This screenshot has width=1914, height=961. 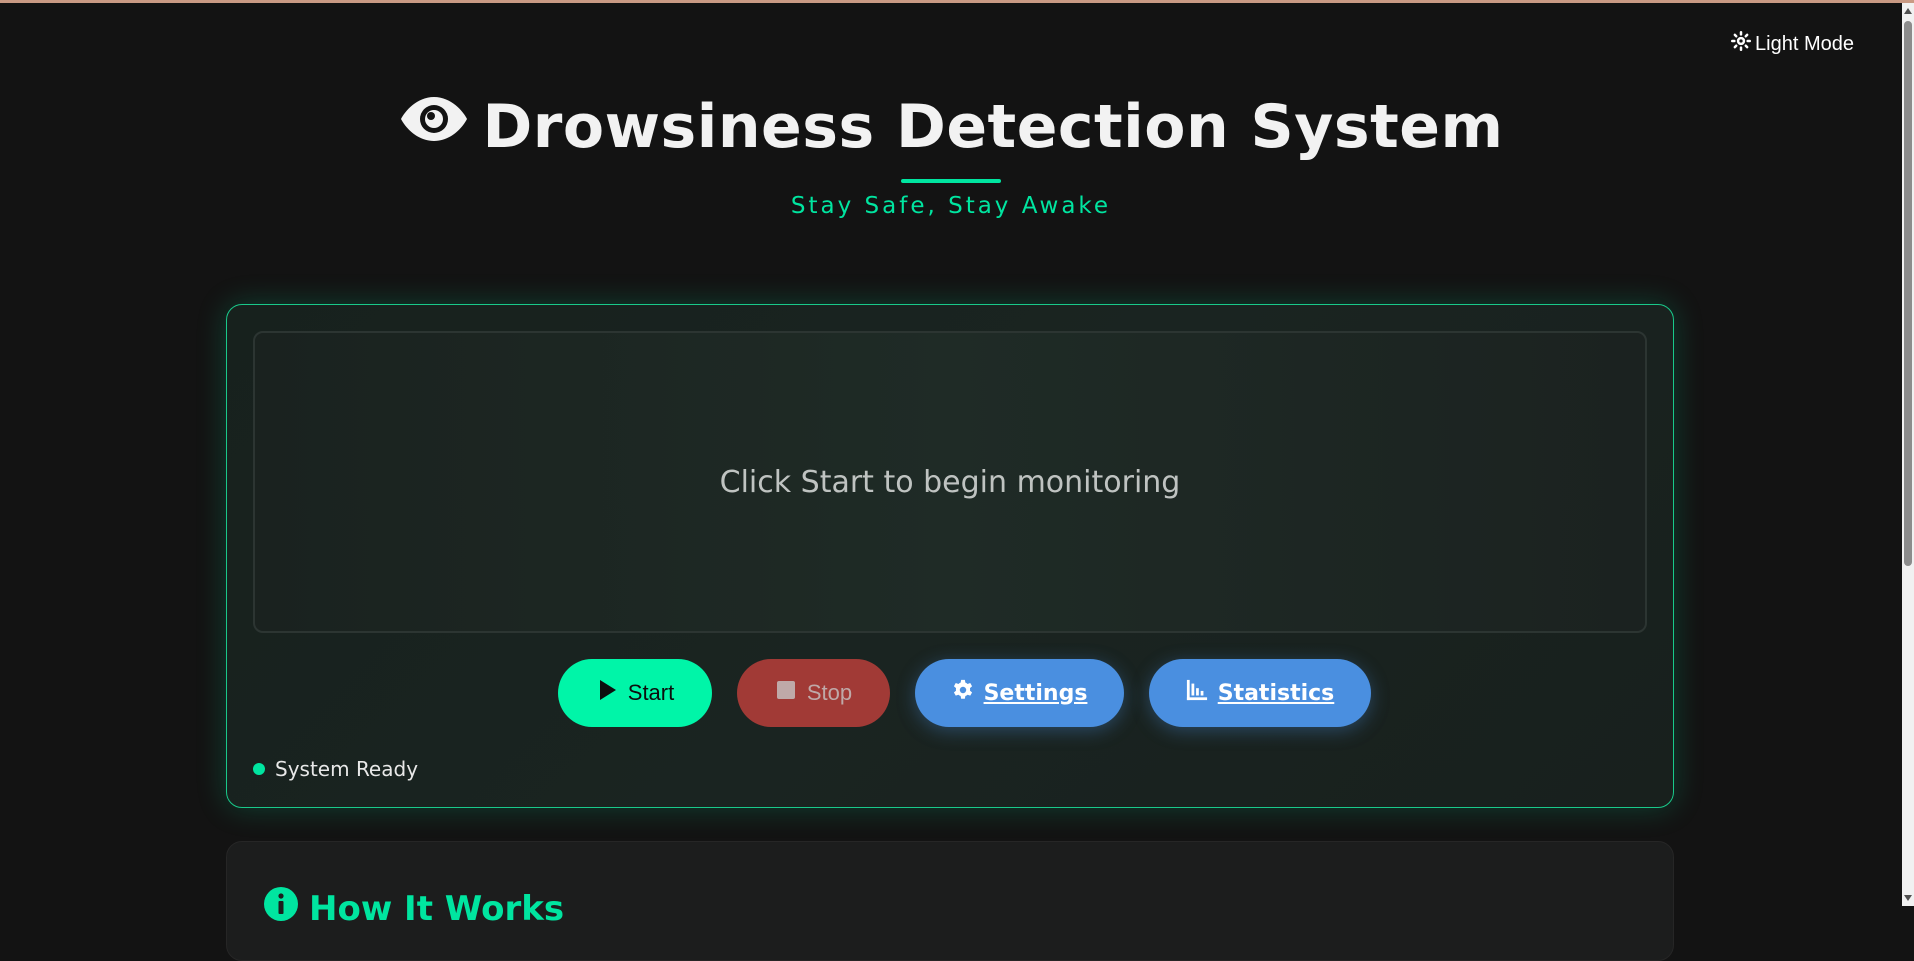 I want to click on bar-chart-icon, so click(x=1197, y=693).